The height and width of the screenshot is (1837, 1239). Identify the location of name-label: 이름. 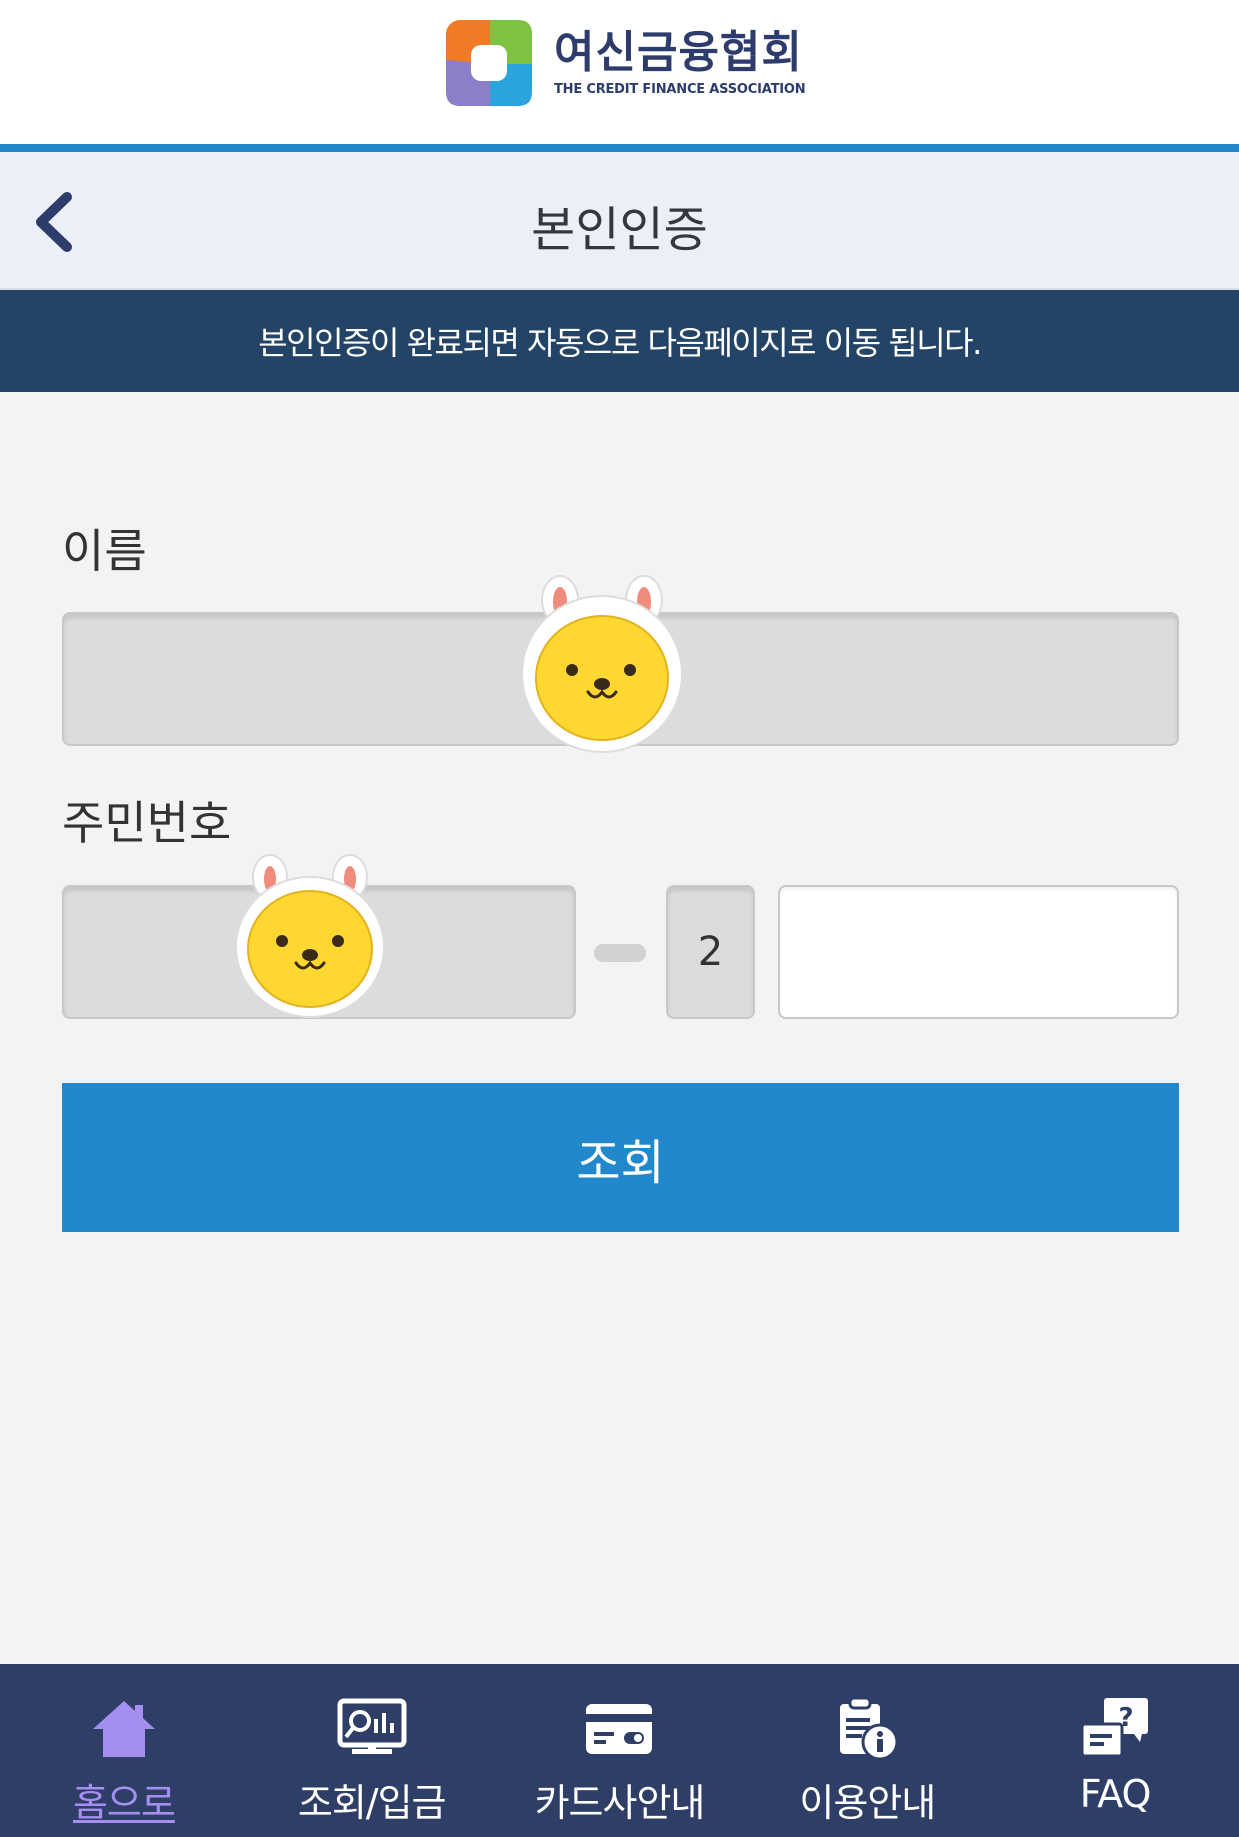
(104, 551).